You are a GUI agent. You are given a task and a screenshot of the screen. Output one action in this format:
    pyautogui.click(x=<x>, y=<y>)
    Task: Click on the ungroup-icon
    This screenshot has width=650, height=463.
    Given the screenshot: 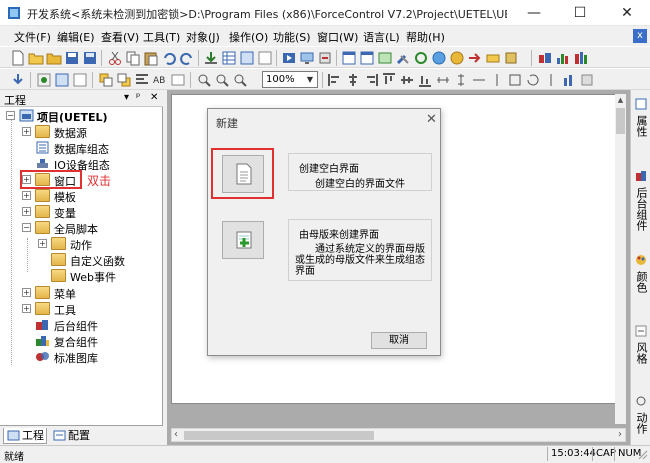 What is the action you would take?
    pyautogui.click(x=80, y=80)
    